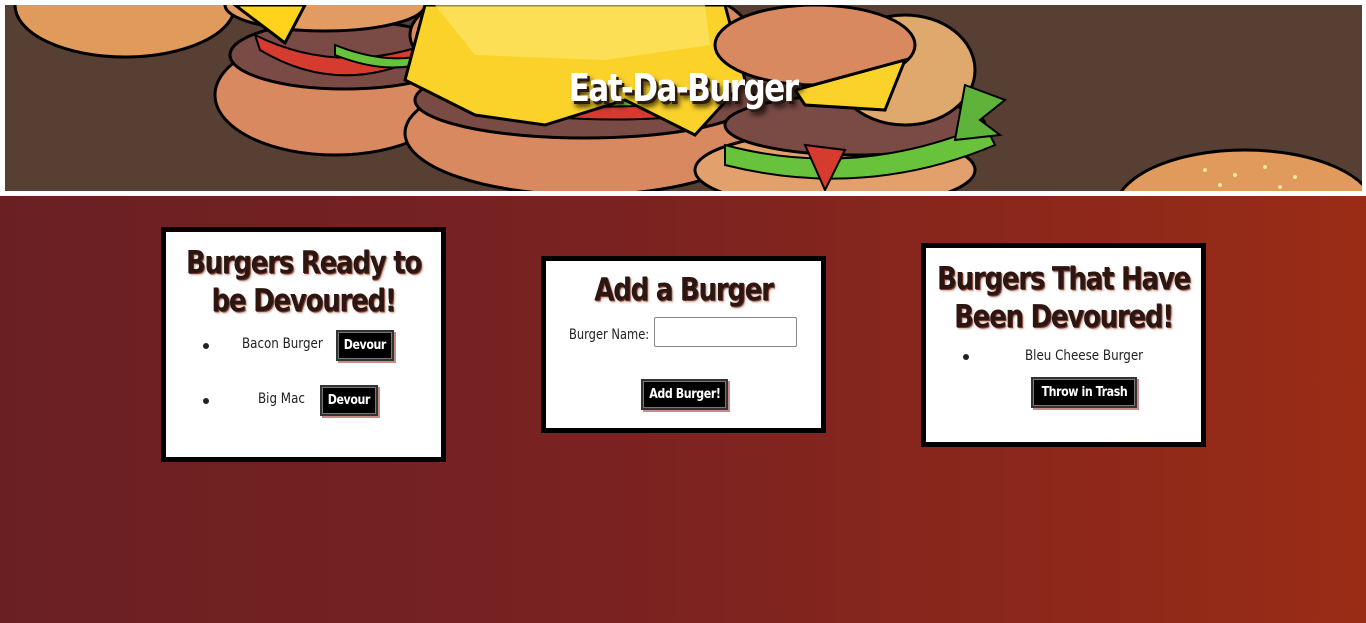 The height and width of the screenshot is (623, 1366). I want to click on burger-name: Bacon Burger, so click(282, 344).